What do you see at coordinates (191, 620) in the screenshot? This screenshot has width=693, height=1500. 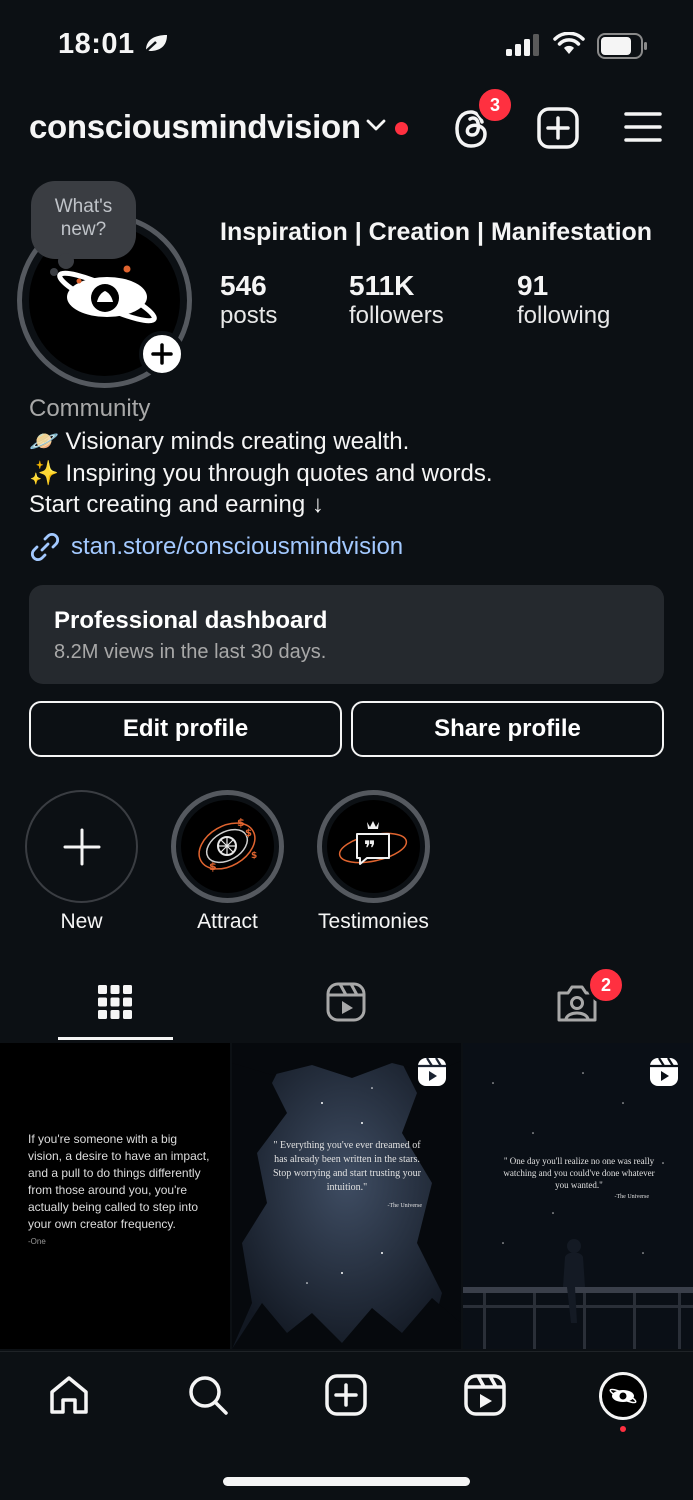 I see `dashboard-title: Professional dashboard` at bounding box center [191, 620].